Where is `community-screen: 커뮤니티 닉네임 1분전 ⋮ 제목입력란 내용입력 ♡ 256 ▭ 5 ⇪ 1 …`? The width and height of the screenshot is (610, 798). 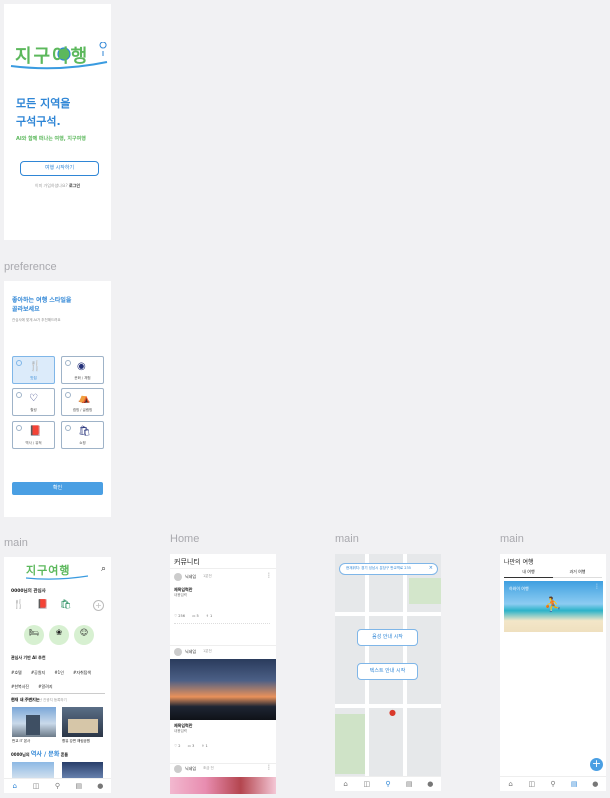
community-screen: 커뮤니티 닉네임 1분전 ⋮ 제목입력란 내용입력 ♡ 256 ▭ 5 ⇪ 1 … is located at coordinates (223, 674).